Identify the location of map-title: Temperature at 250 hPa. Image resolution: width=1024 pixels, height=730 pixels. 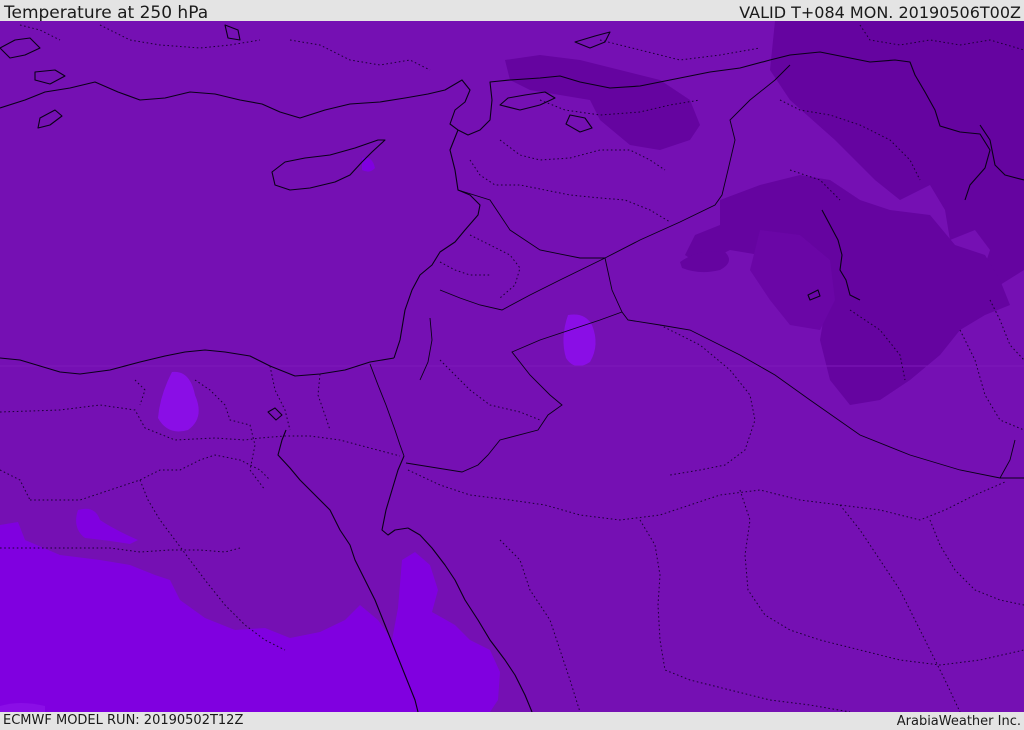
(106, 13).